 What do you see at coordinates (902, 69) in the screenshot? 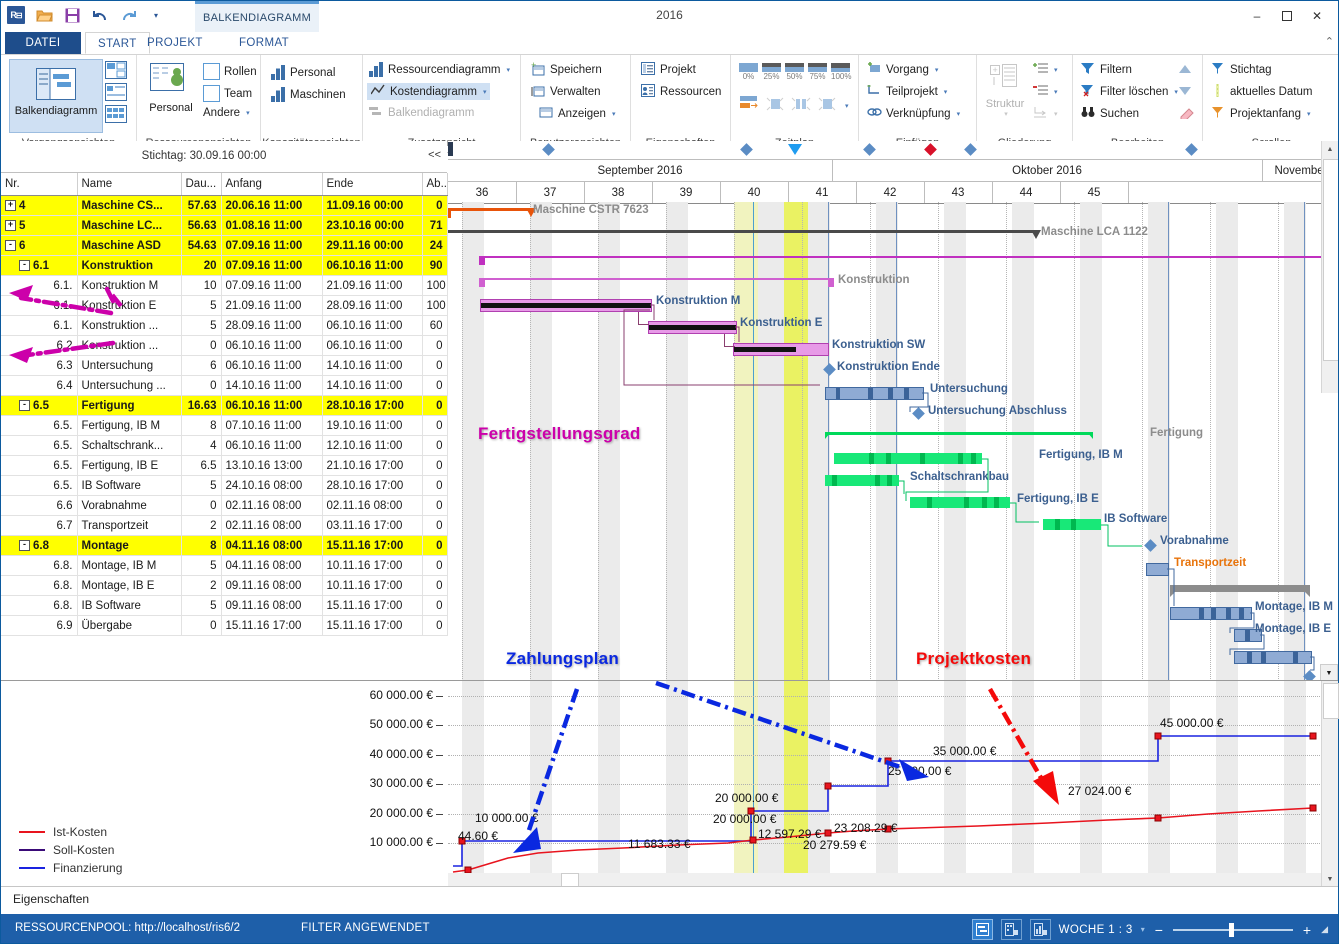
I see `vorgang-button: Vorgang ▾` at bounding box center [902, 69].